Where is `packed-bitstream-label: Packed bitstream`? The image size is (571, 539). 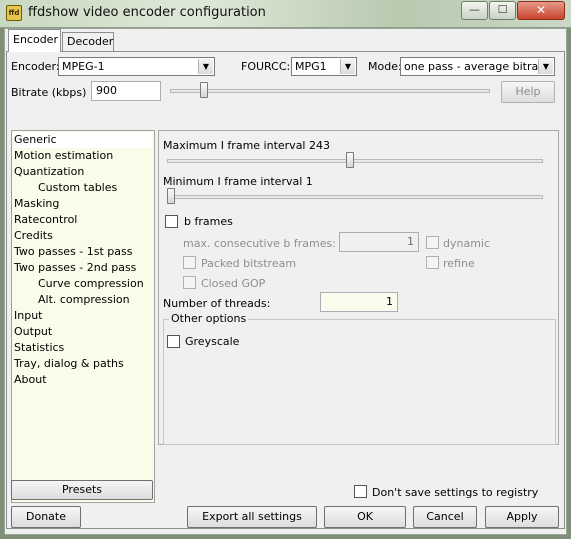 packed-bitstream-label: Packed bitstream is located at coordinates (249, 263).